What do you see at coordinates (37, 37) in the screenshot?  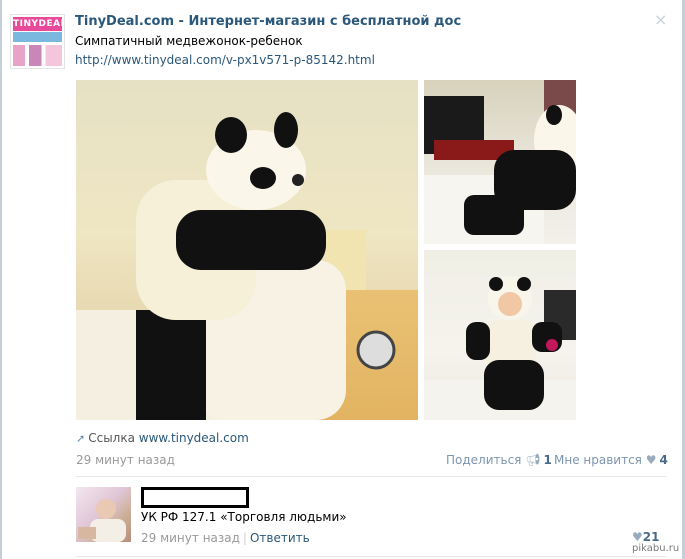 I see `logo-subtitle-strip` at bounding box center [37, 37].